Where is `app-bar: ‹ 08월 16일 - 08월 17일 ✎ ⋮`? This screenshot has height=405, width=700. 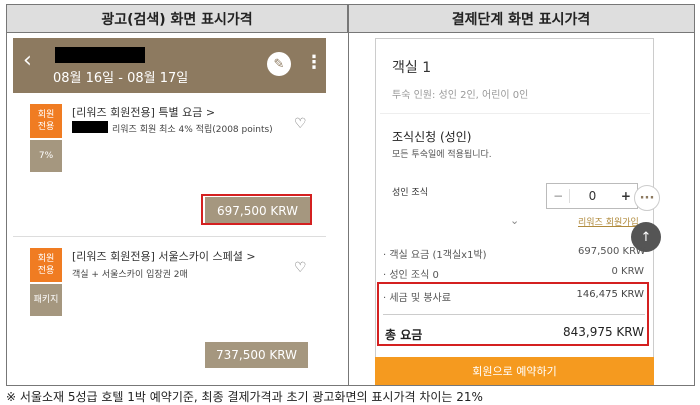
app-bar: ‹ 08월 16일 - 08월 17일 ✎ ⋮ is located at coordinates (169, 65).